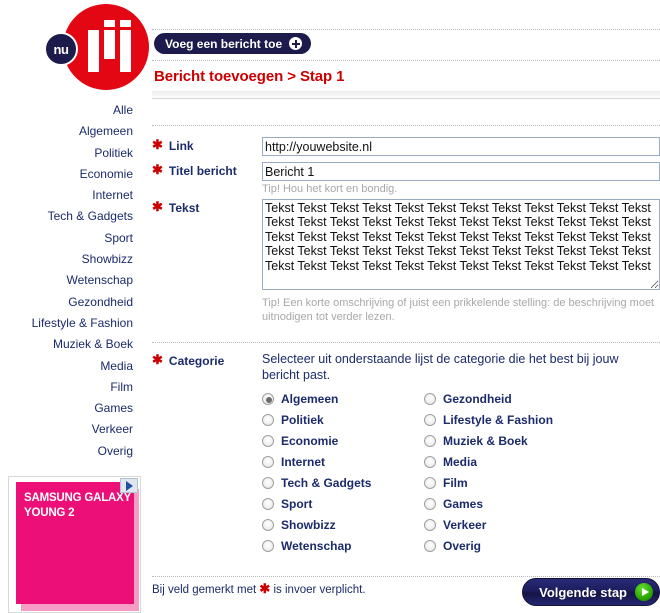 This screenshot has height=613, width=660. I want to click on radio-option-tech-gadgets: Tech & Gadgets, so click(343, 482).